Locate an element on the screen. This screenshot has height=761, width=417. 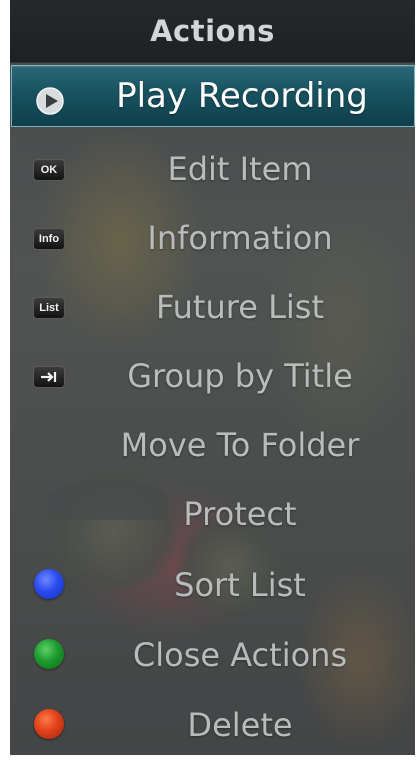
actions-header: Actions is located at coordinates (212, 31).